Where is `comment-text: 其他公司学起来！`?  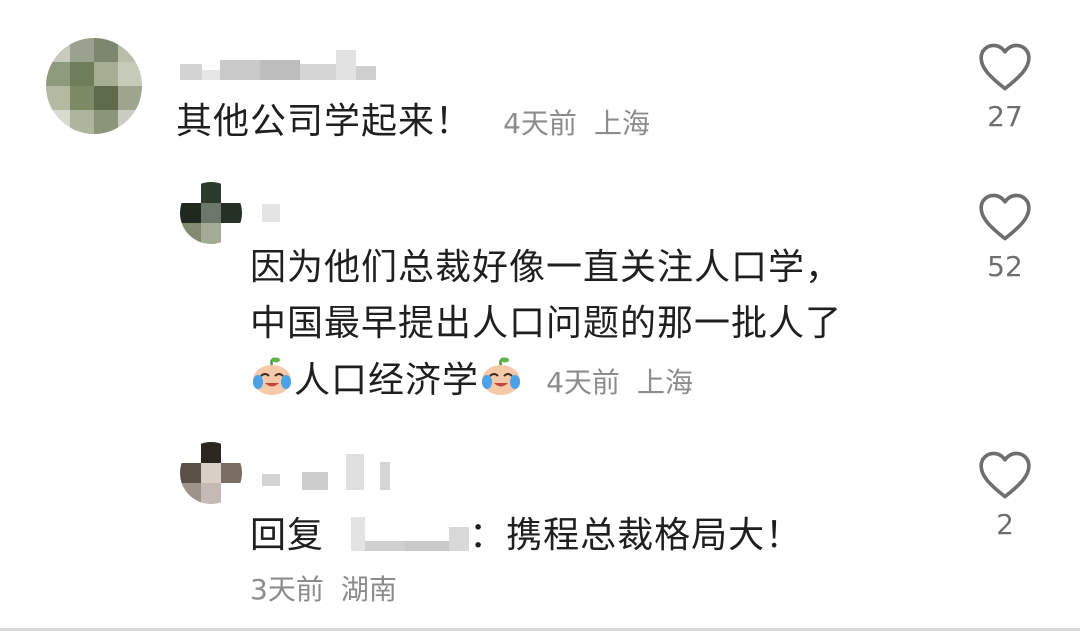
comment-text: 其他公司学起来！ is located at coordinates (324, 121).